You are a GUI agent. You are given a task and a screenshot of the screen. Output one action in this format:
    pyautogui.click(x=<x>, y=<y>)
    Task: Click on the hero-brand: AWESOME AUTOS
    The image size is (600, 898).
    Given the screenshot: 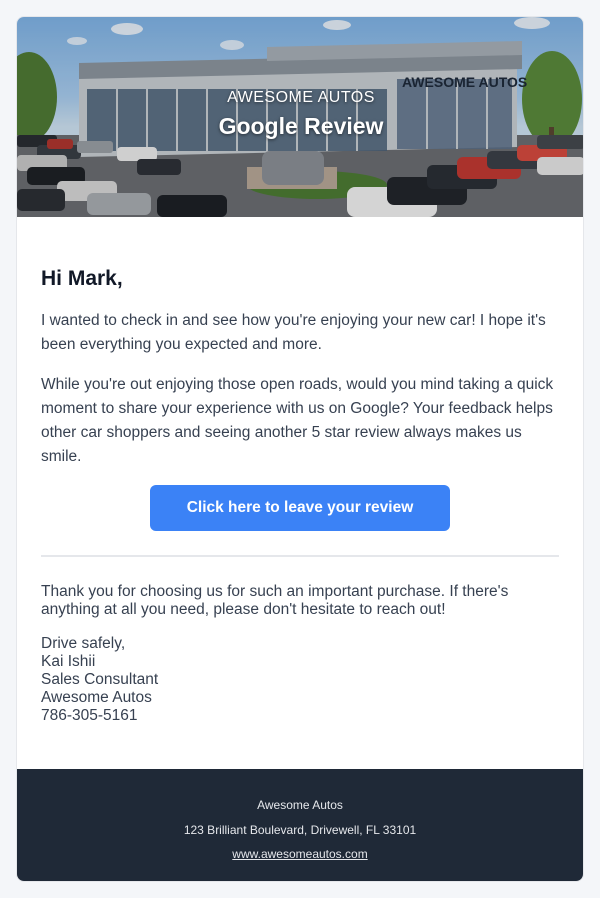 What is the action you would take?
    pyautogui.click(x=301, y=97)
    